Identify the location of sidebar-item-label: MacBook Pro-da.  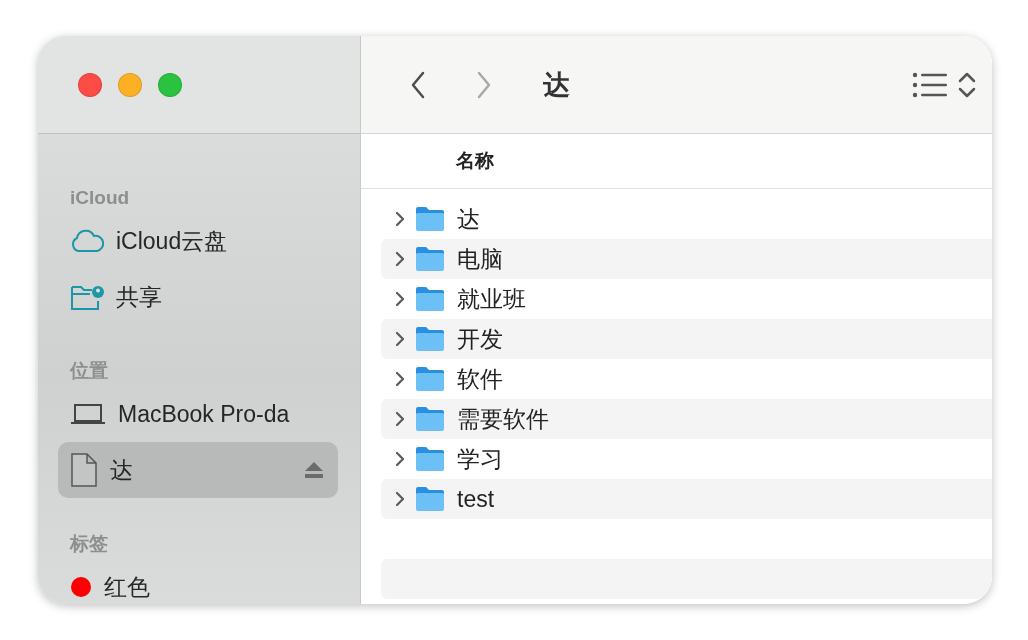
(204, 414).